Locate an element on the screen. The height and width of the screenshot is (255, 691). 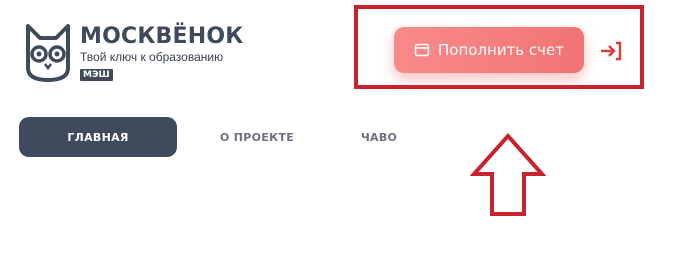
brand-tagline: Твой ключ к образованию is located at coordinates (152, 57).